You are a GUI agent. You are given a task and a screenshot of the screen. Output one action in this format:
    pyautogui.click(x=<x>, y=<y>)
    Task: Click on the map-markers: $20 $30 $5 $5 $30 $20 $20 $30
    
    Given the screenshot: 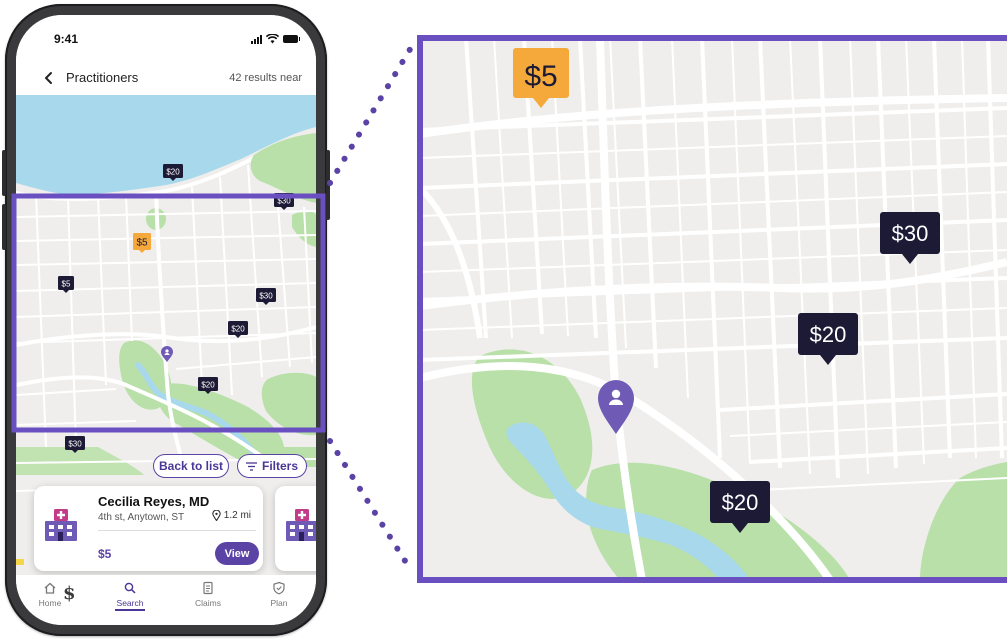 What is the action you would take?
    pyautogui.click(x=176, y=308)
    